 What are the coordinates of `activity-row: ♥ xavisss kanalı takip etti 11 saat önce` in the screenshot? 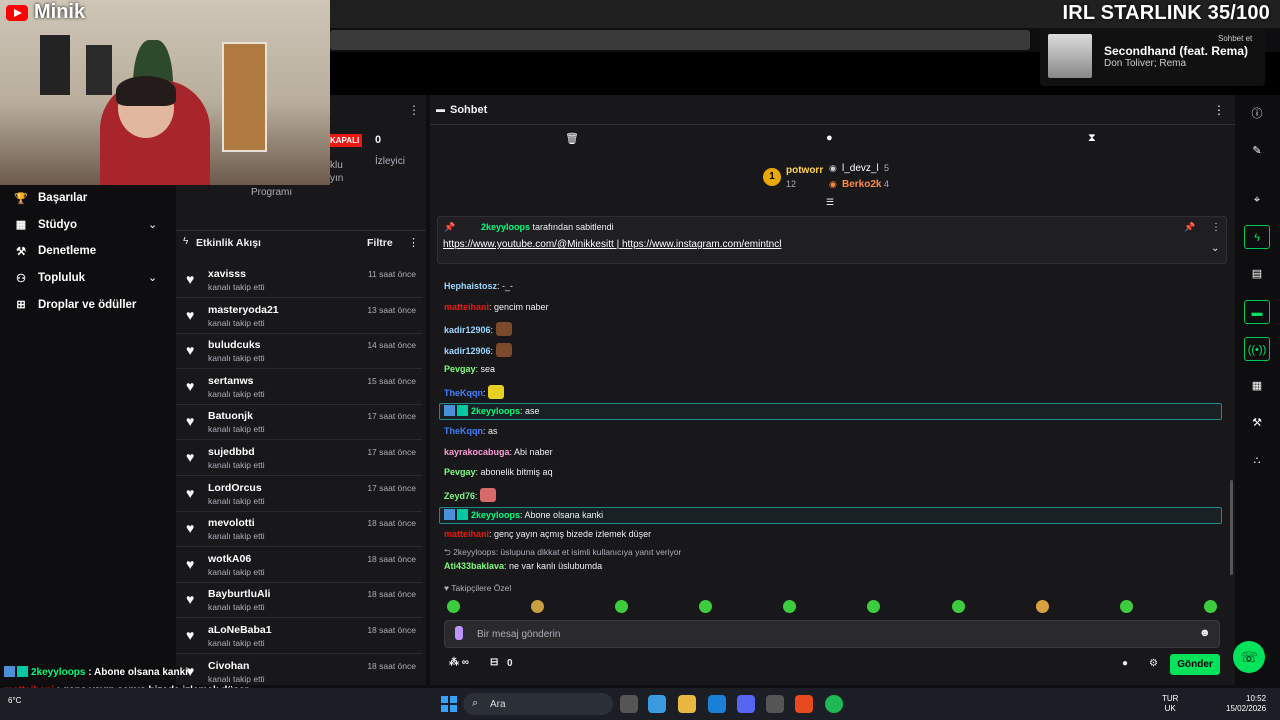 It's located at (299, 280).